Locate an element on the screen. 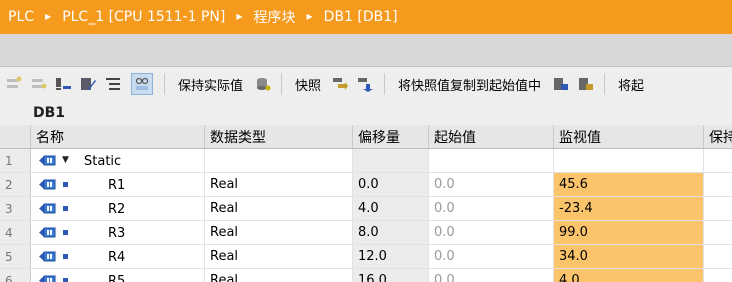 This screenshot has height=282, width=732. variable-name: R4 is located at coordinates (117, 257).